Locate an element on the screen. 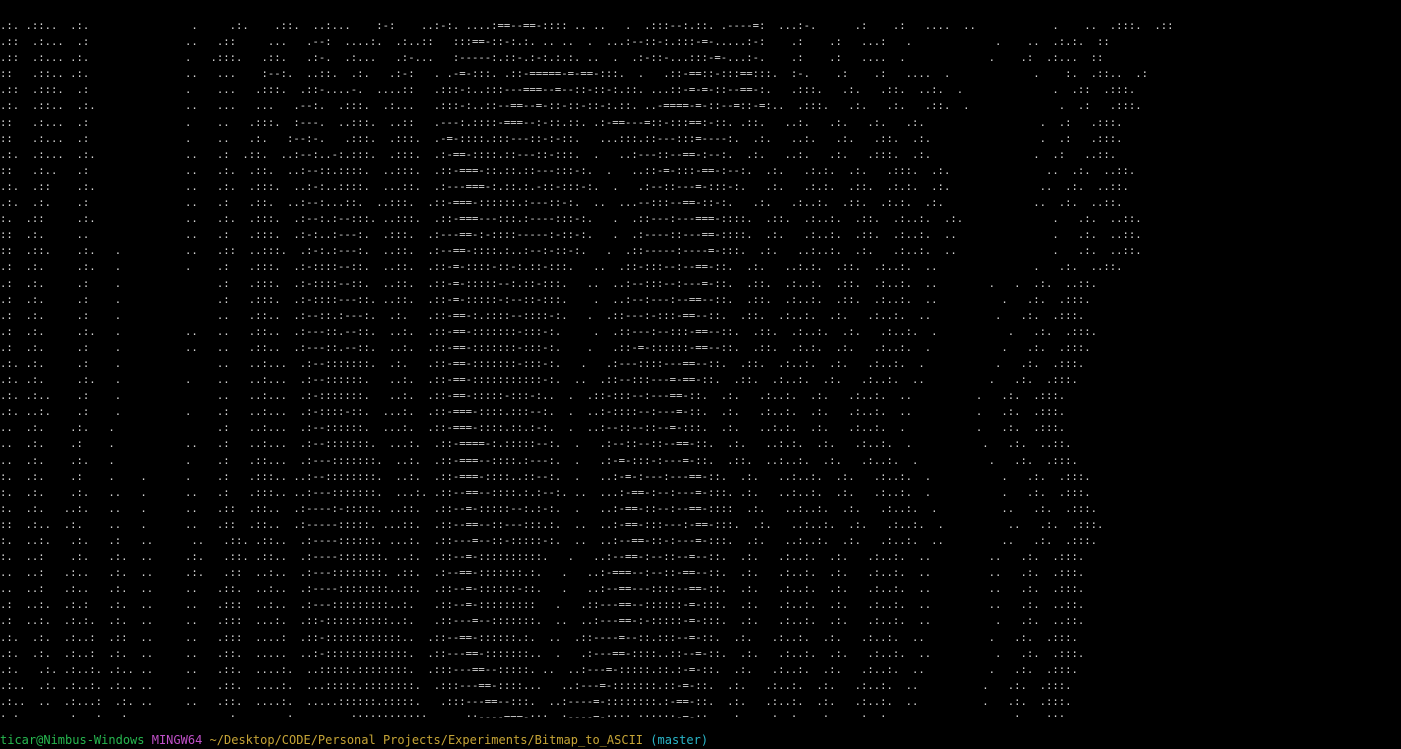  prompt-shell-name: MINGW64 is located at coordinates (177, 740).